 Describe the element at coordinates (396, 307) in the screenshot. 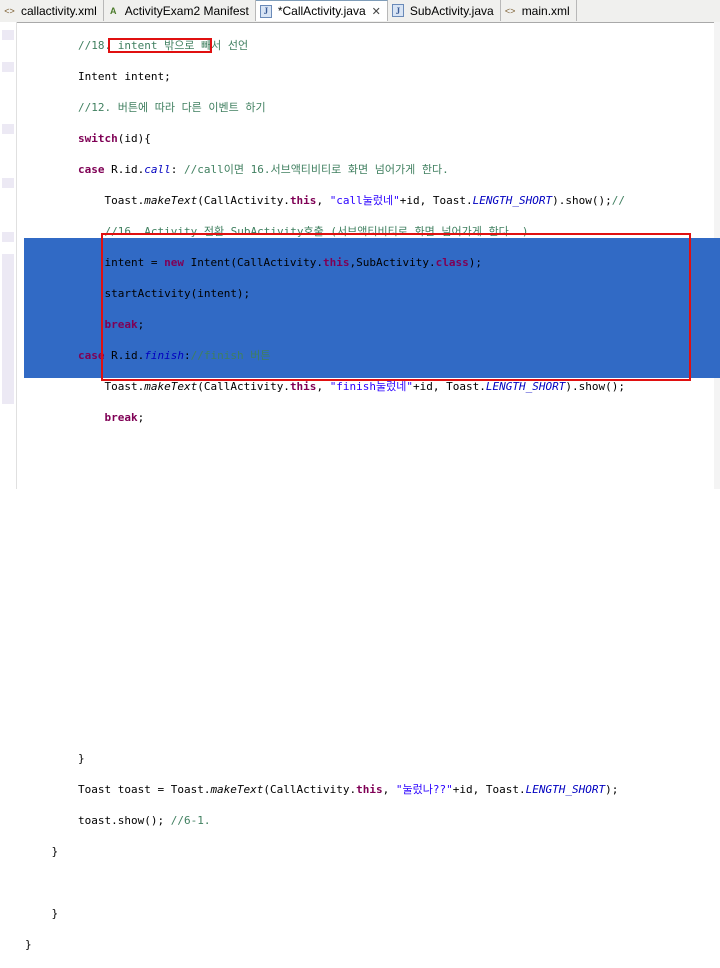

I see `annotation-box-selected-cases` at that location.